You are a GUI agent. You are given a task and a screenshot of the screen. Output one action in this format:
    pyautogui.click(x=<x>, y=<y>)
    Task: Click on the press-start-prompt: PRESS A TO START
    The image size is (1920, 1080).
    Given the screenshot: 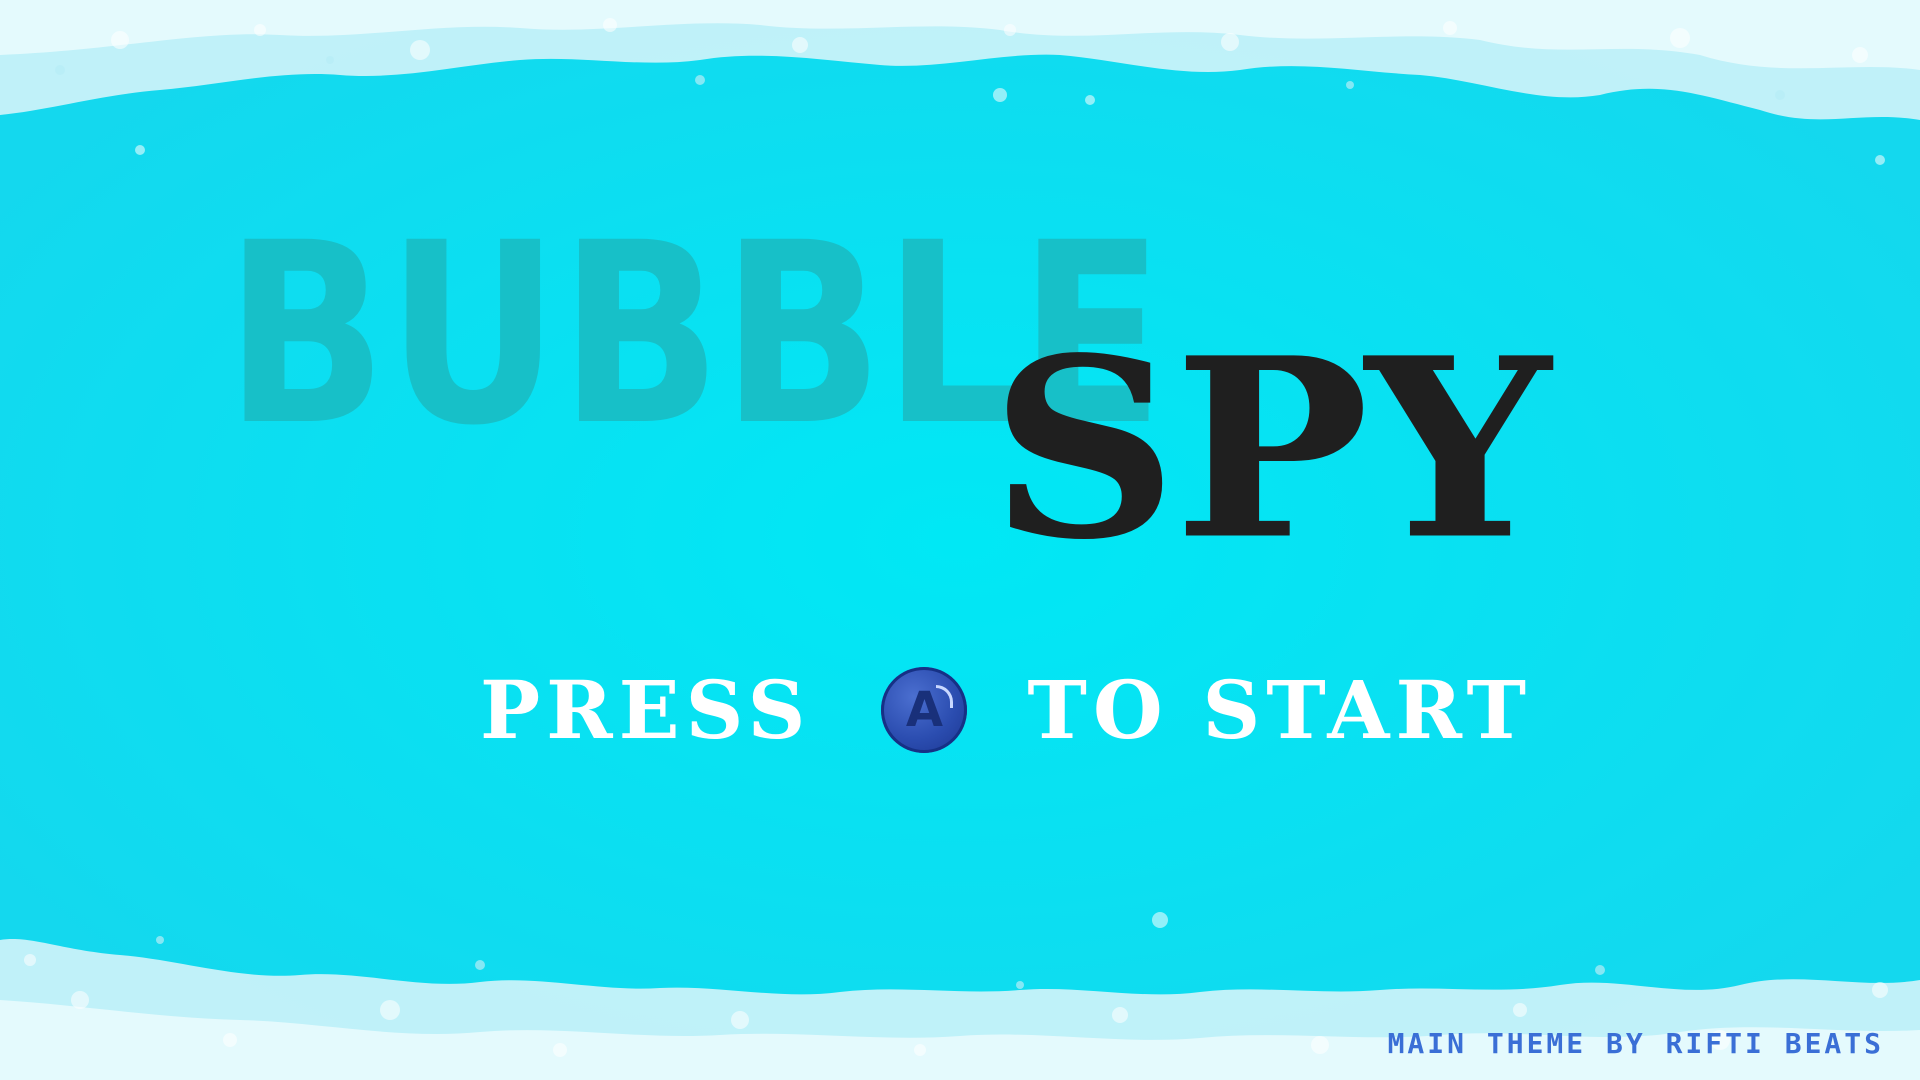 What is the action you would take?
    pyautogui.click(x=1030, y=710)
    